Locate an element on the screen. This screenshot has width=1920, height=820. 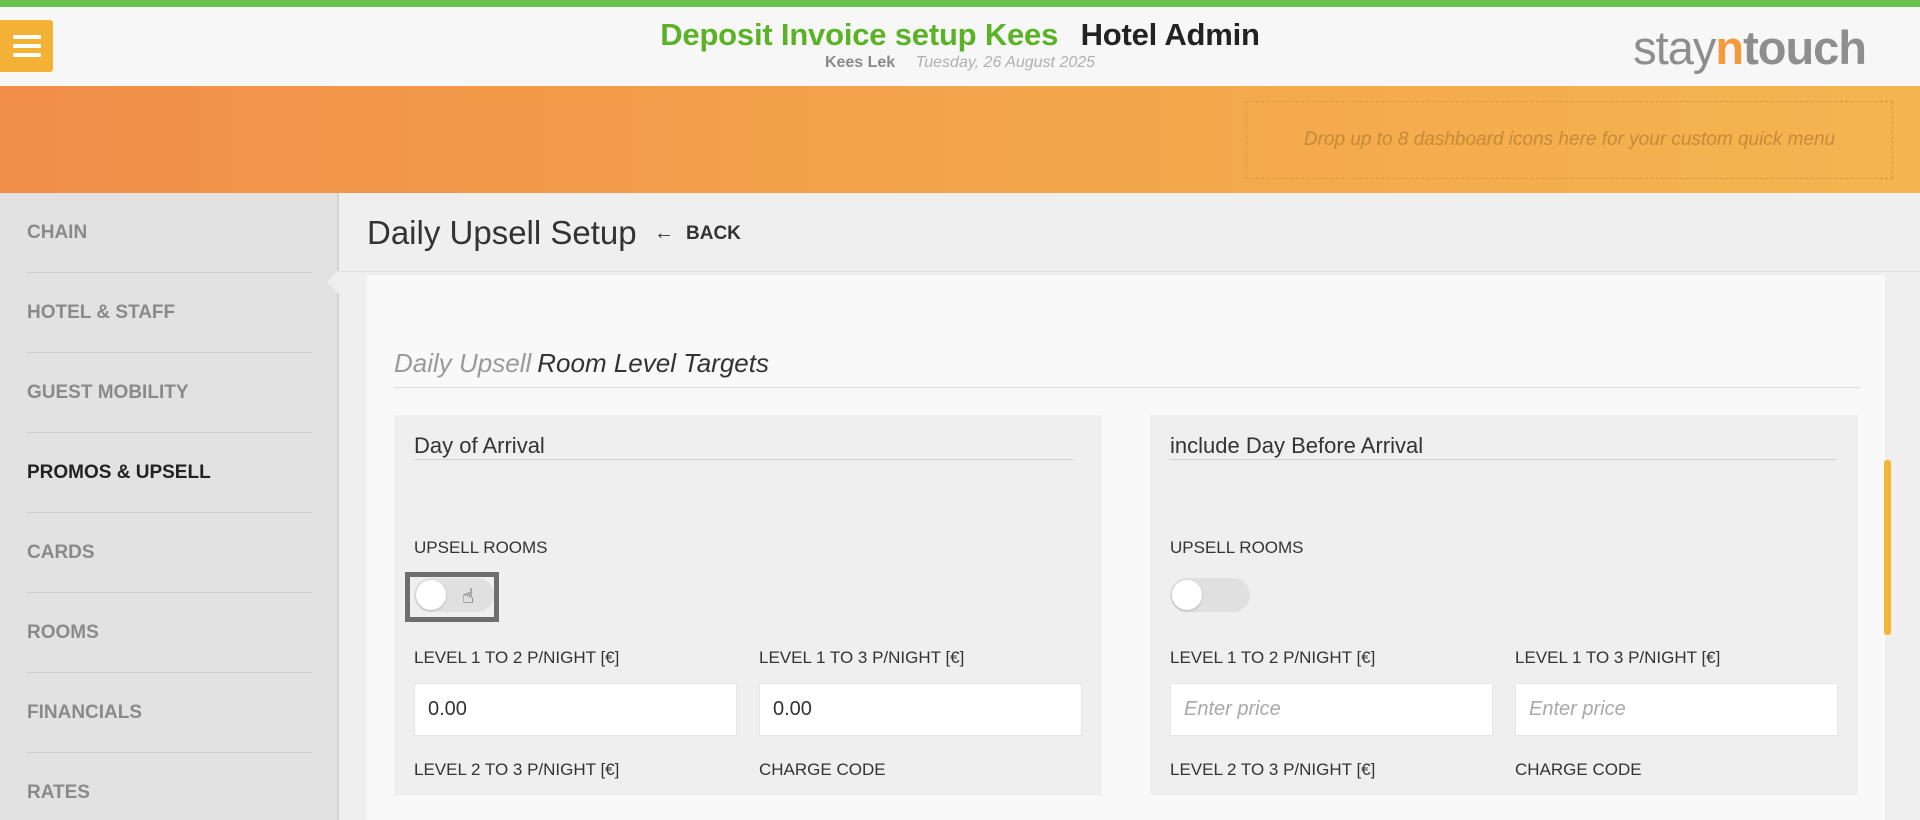
sidebar-item-label: CHAIN is located at coordinates (57, 232).